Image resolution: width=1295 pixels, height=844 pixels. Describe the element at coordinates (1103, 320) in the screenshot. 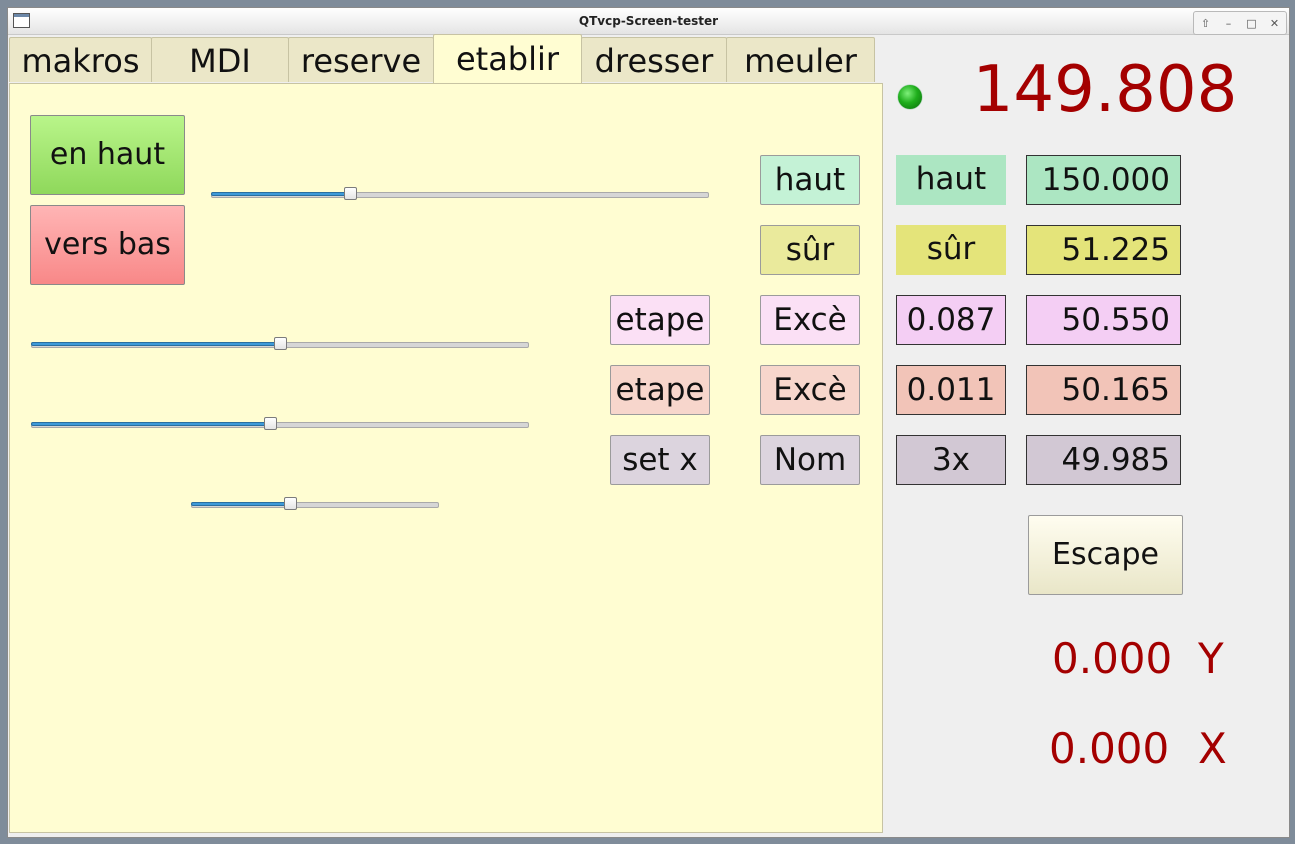

I see `exces-value-1: 50.550` at that location.